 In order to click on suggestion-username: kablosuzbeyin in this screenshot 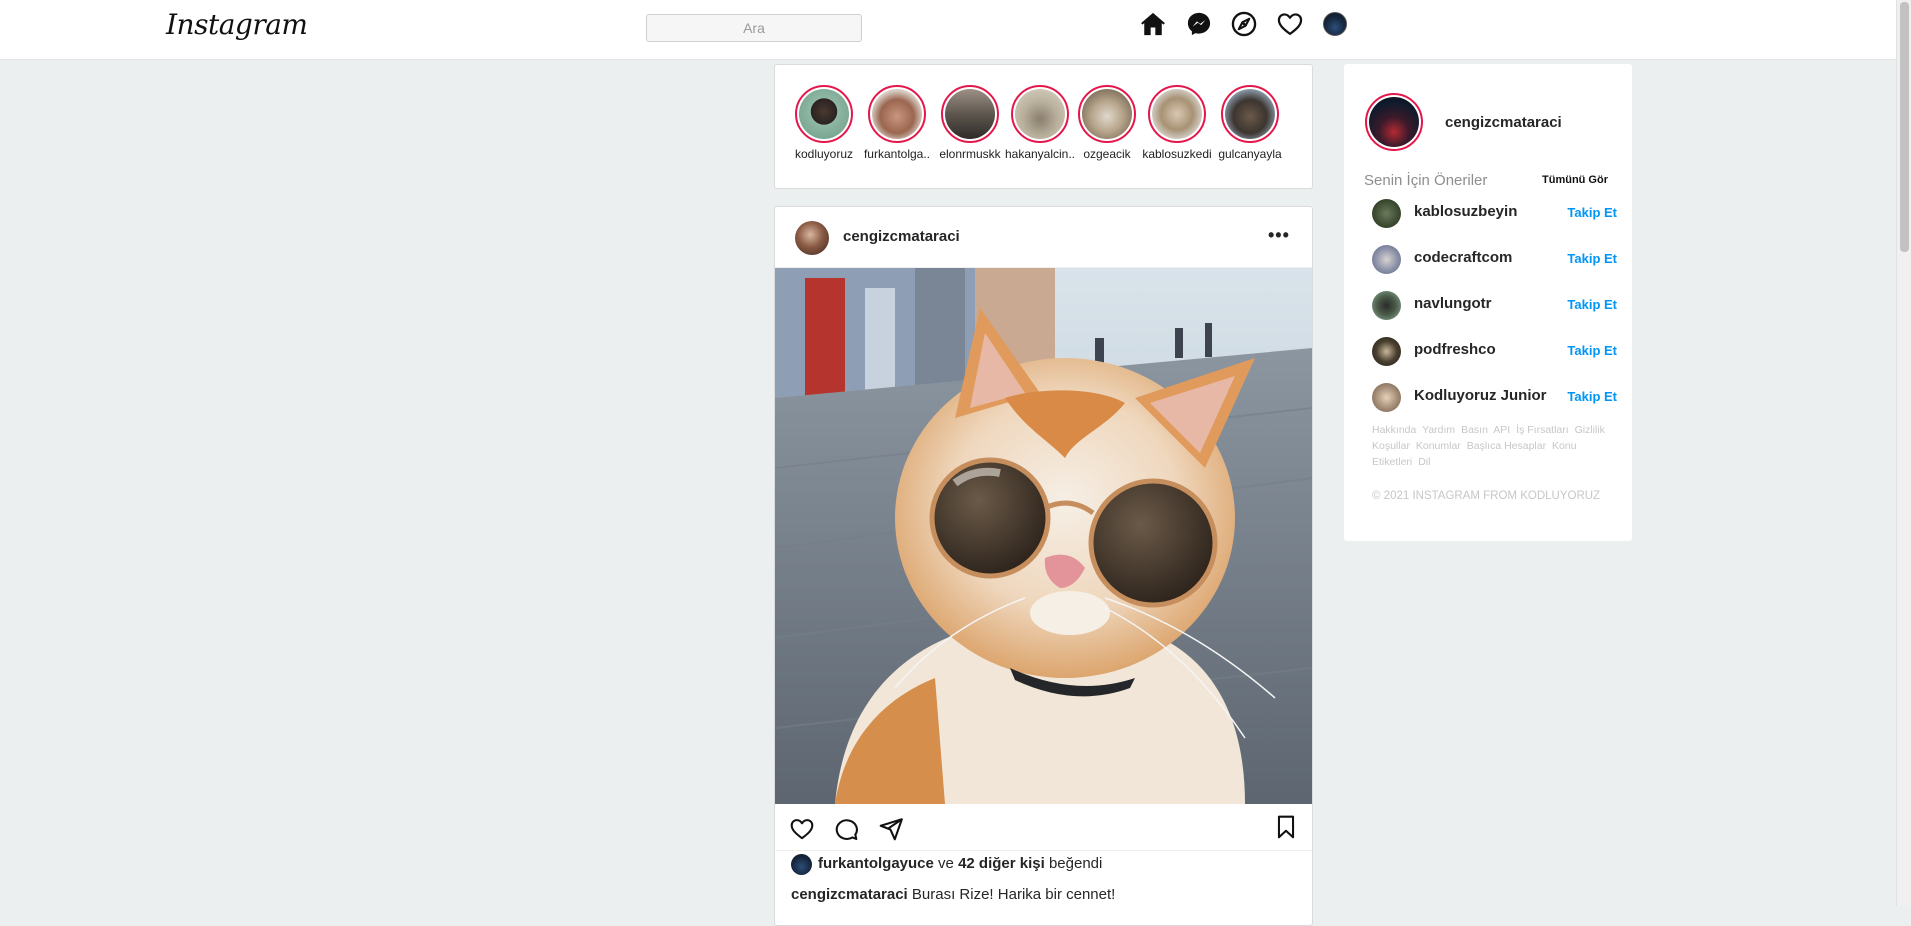, I will do `click(1465, 211)`.